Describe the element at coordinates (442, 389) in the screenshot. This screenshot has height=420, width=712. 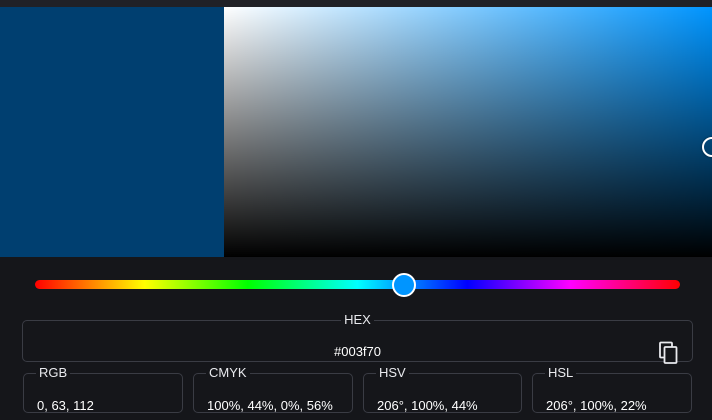
I see `hsv-field: HSV 206°, 100%, 44%` at that location.